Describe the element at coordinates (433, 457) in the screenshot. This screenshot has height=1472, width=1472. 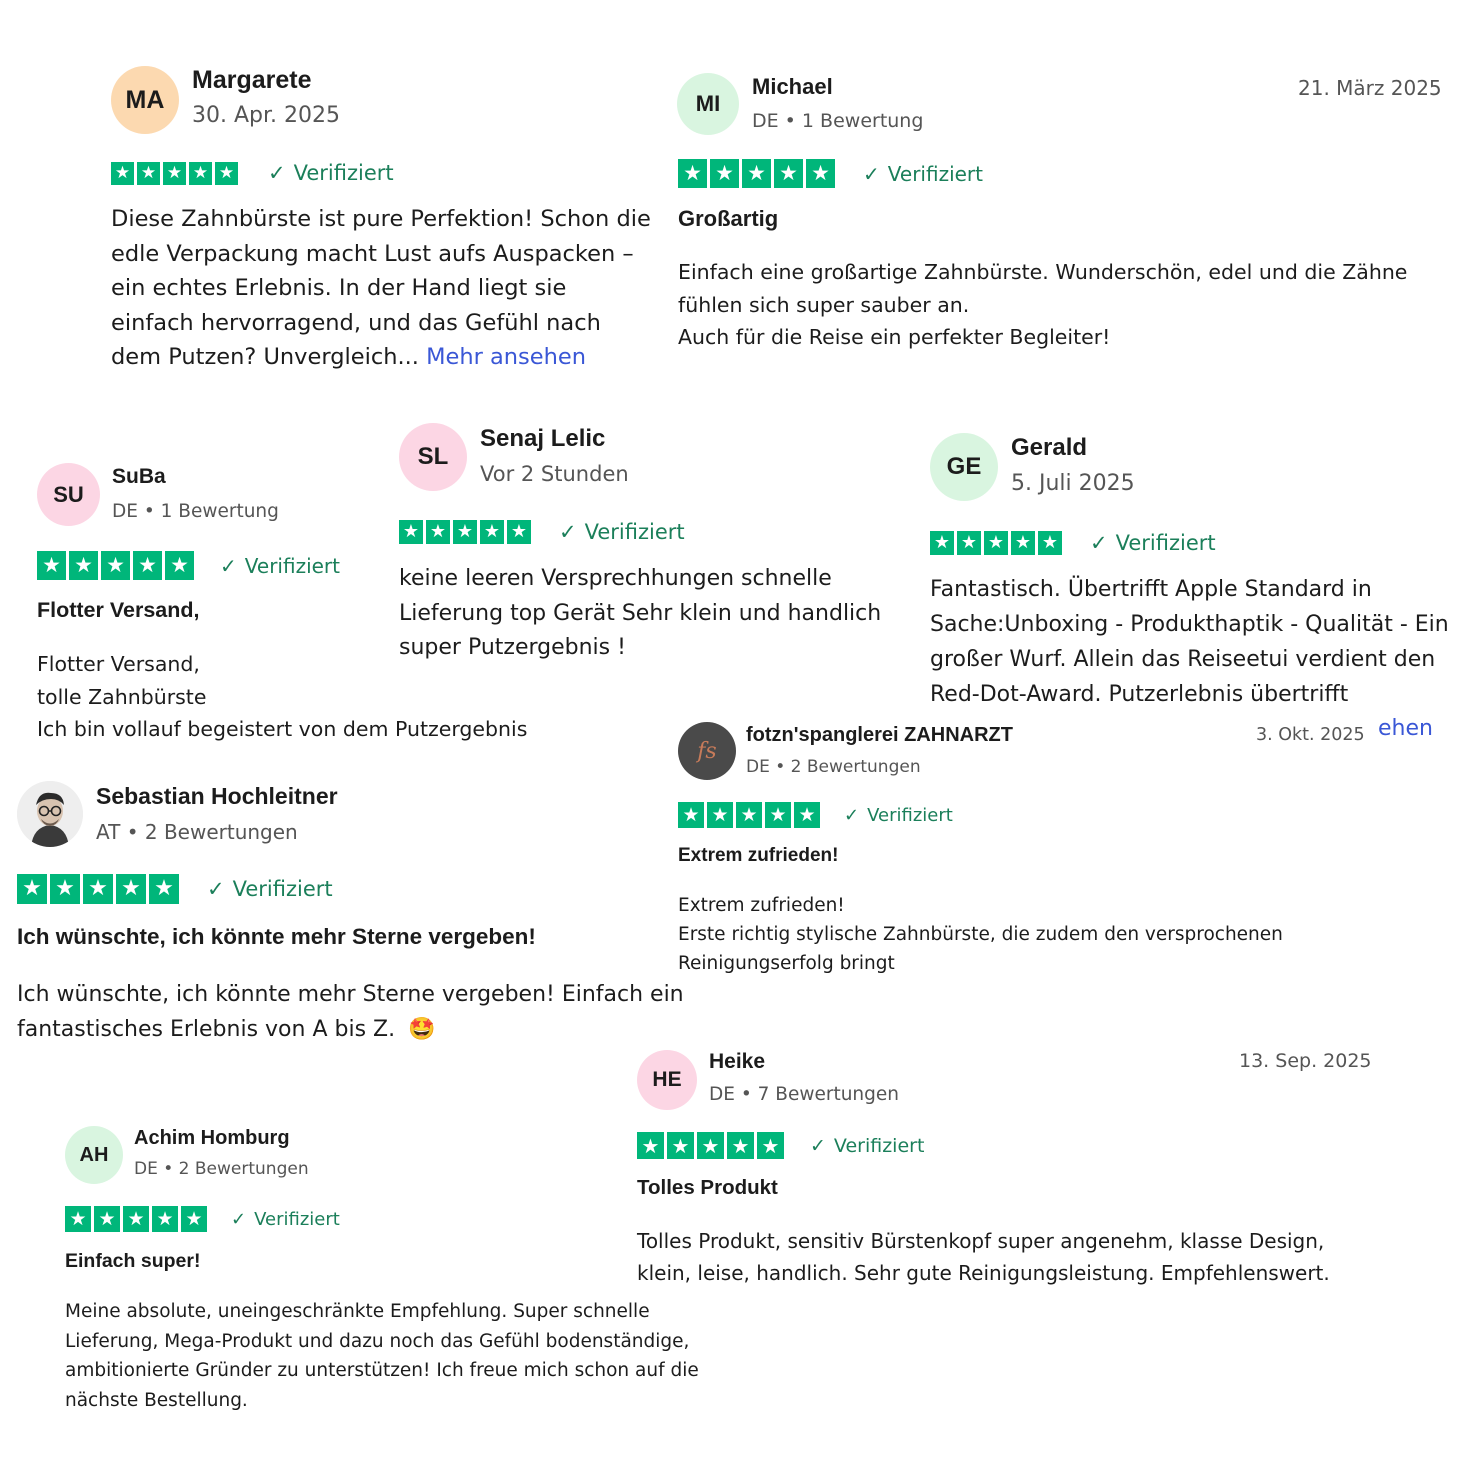
I see `avatar: SL` at that location.